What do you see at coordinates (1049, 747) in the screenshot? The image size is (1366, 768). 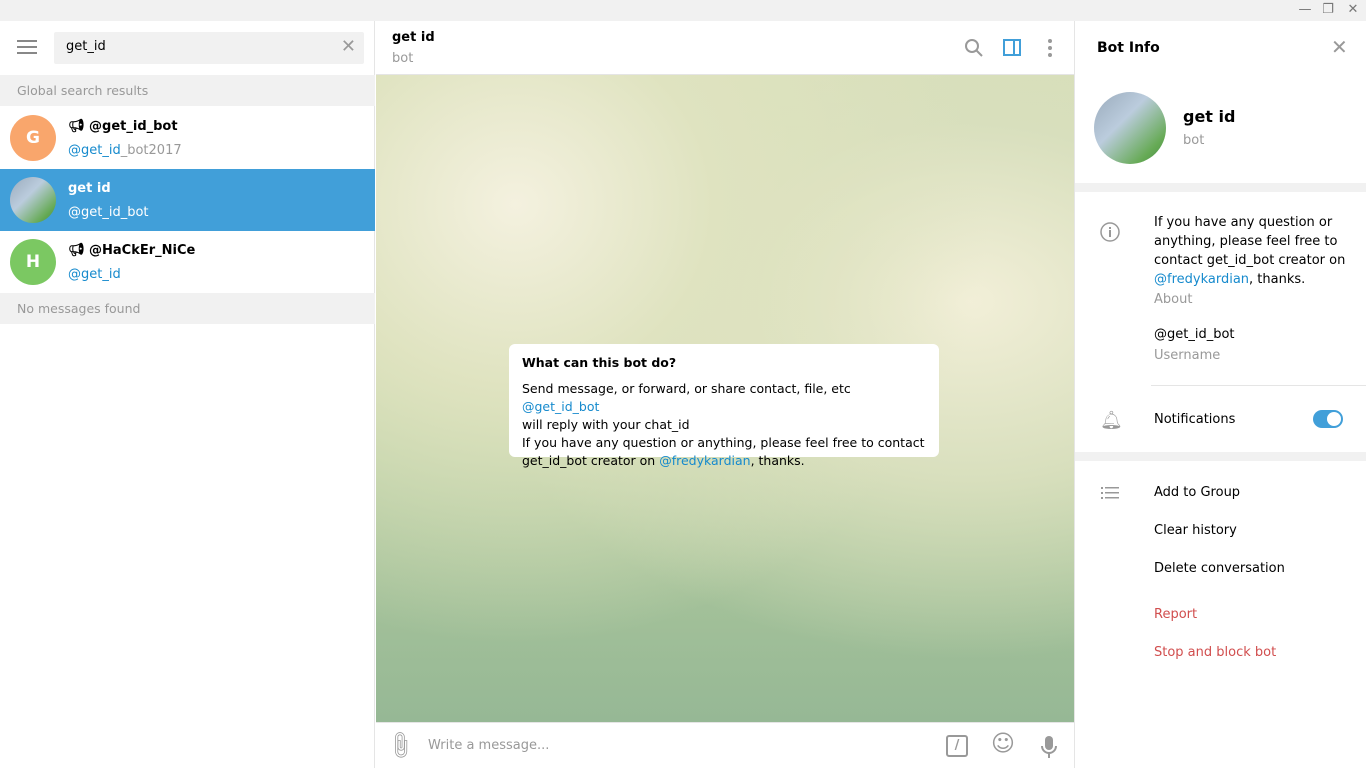 I see `microphone-icon` at bounding box center [1049, 747].